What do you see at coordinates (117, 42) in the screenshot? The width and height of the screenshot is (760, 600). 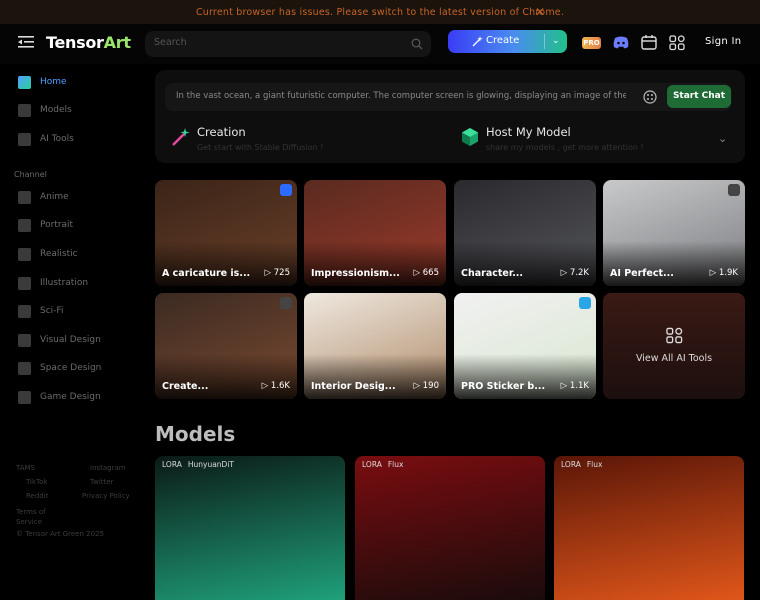 I see `logo-accent: Art` at bounding box center [117, 42].